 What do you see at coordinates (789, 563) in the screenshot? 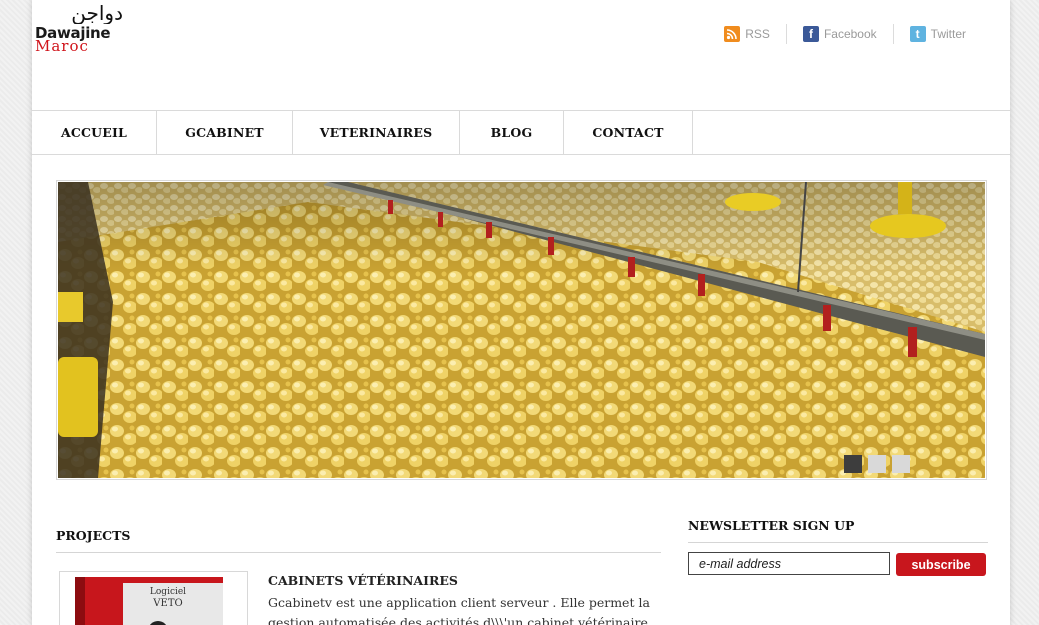
I see `newsletter-email-input` at bounding box center [789, 563].